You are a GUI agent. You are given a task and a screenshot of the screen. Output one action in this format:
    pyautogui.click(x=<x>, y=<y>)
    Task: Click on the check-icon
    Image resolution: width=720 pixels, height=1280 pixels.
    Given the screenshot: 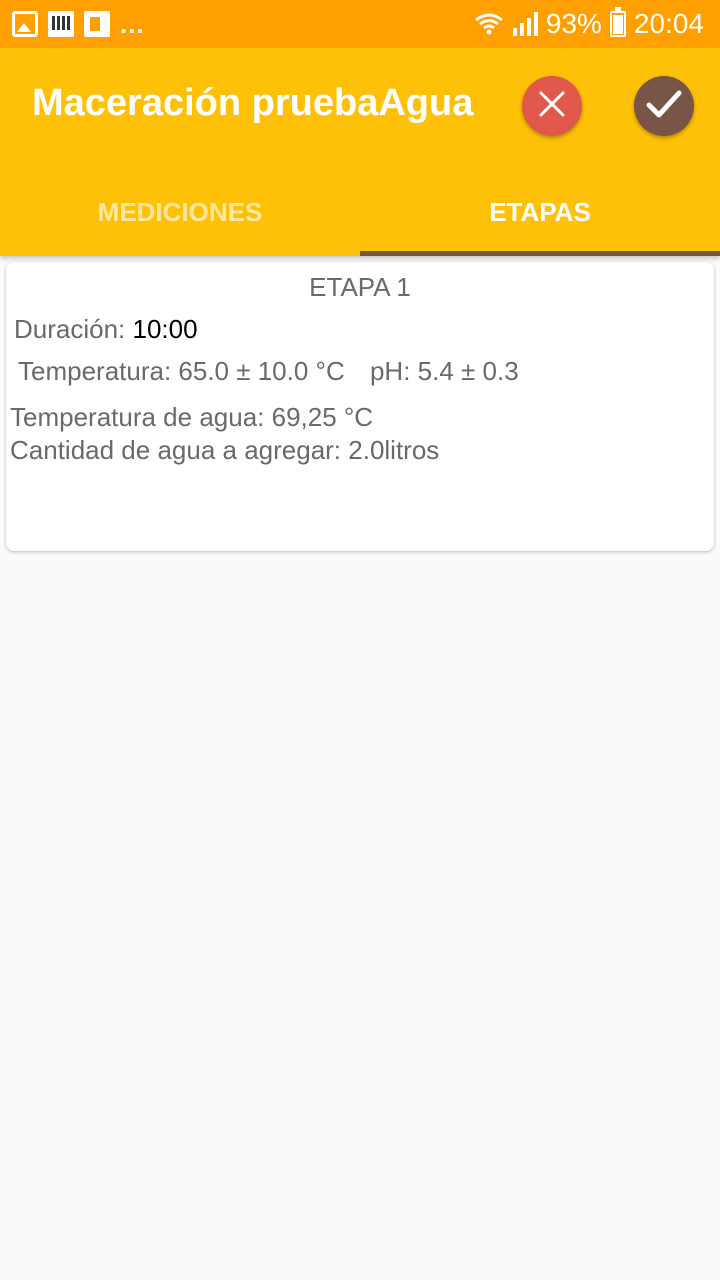 What is the action you would take?
    pyautogui.click(x=664, y=106)
    